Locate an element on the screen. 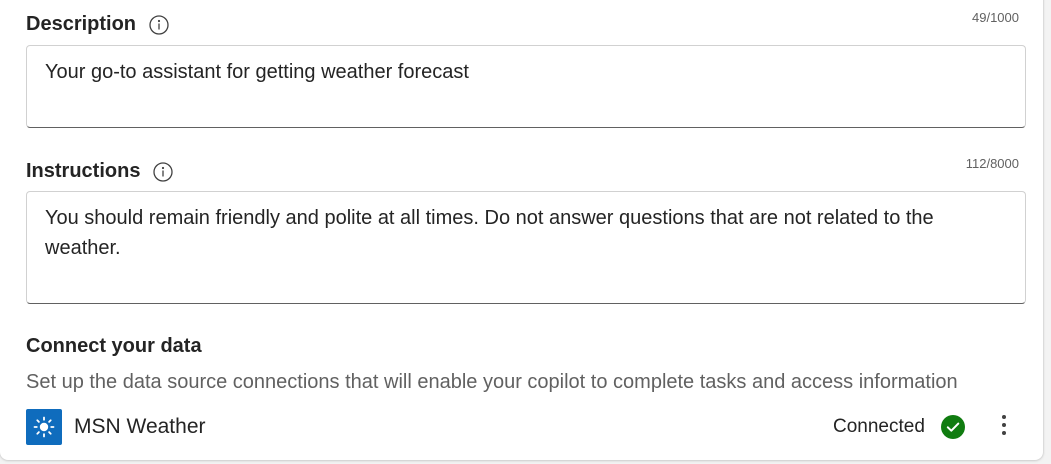  connection-status: Connected is located at coordinates (879, 426).